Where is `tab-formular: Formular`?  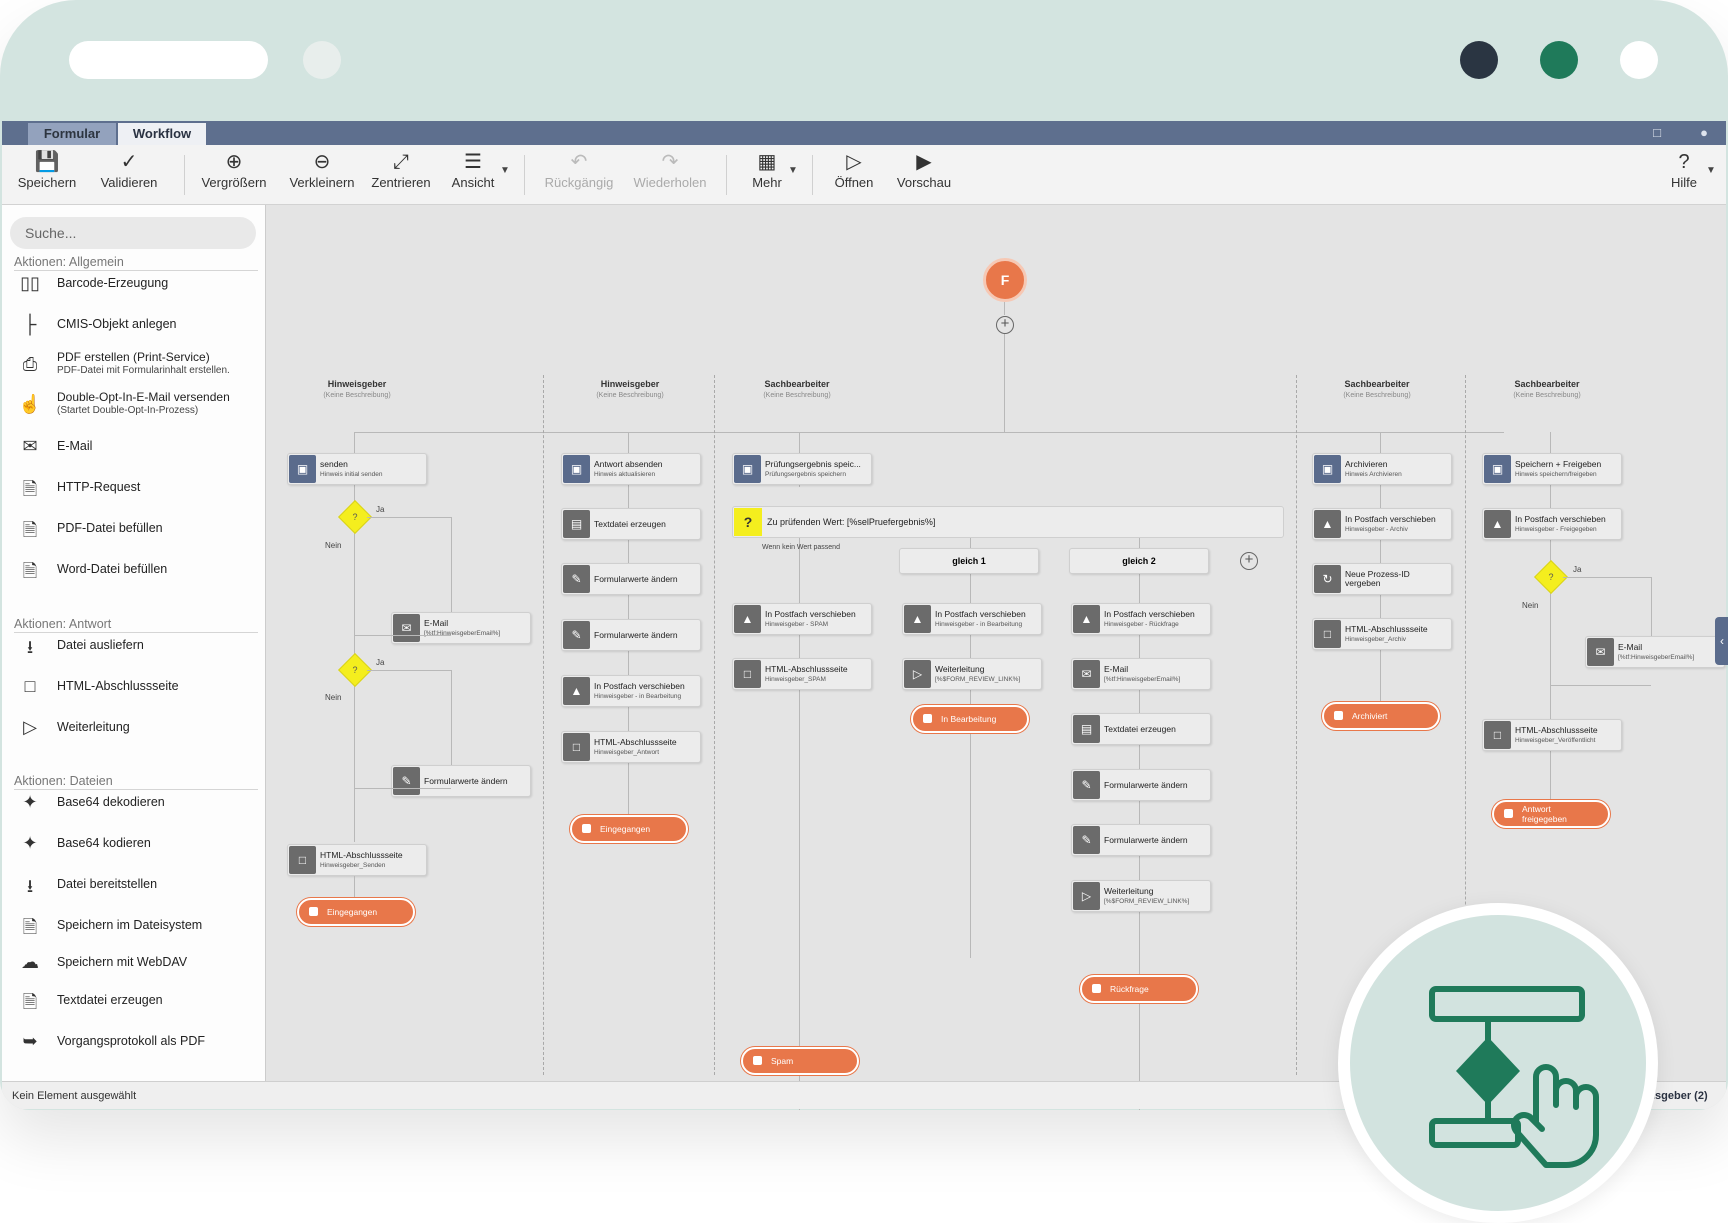 tab-formular: Formular is located at coordinates (72, 134).